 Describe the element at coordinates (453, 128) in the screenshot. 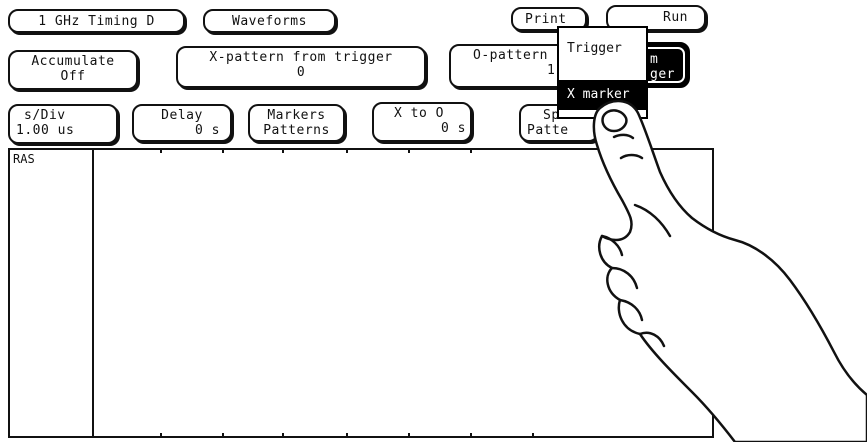

I see `x-to-o-value: 0 s` at that location.